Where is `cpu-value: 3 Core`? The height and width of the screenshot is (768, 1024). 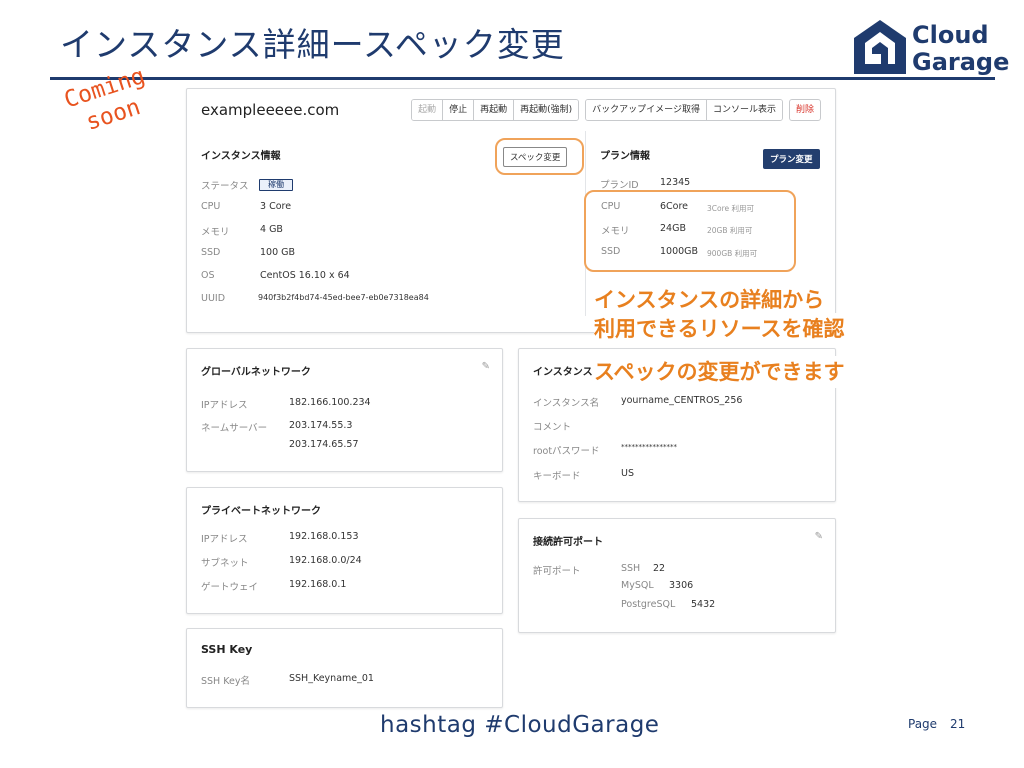 cpu-value: 3 Core is located at coordinates (276, 206).